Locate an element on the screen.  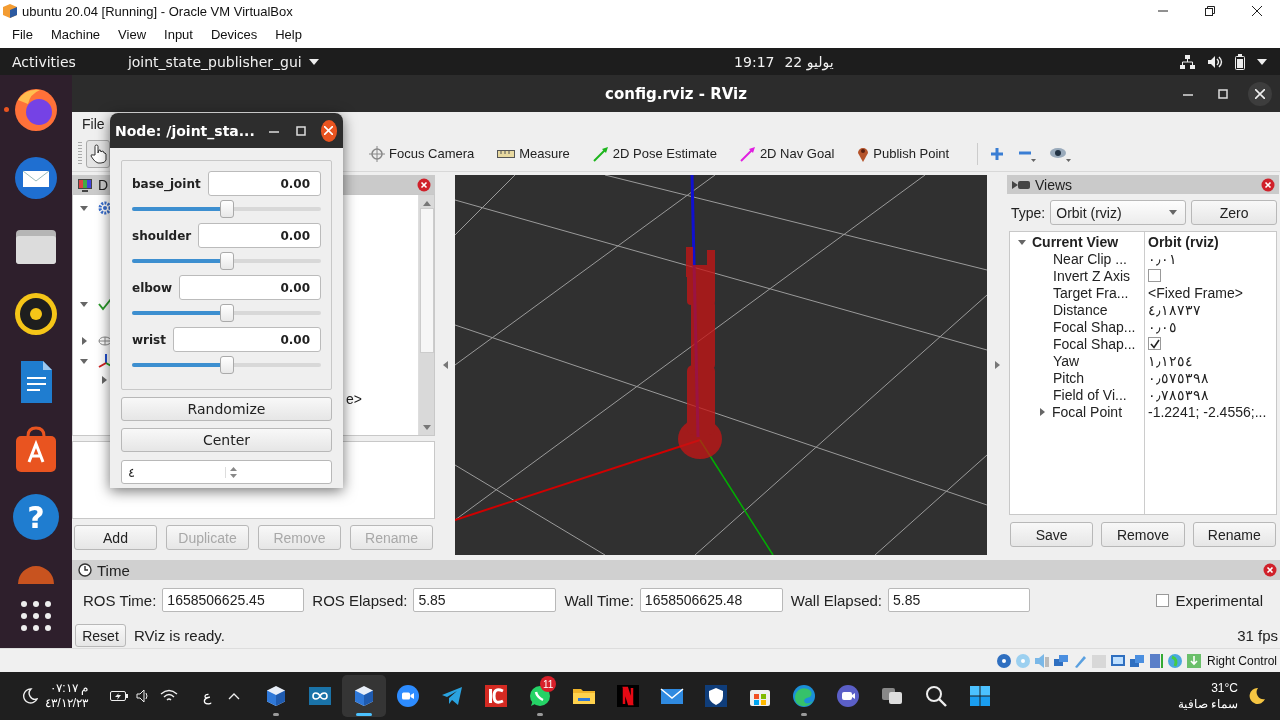
panel-button: Rename is located at coordinates (1234, 534).